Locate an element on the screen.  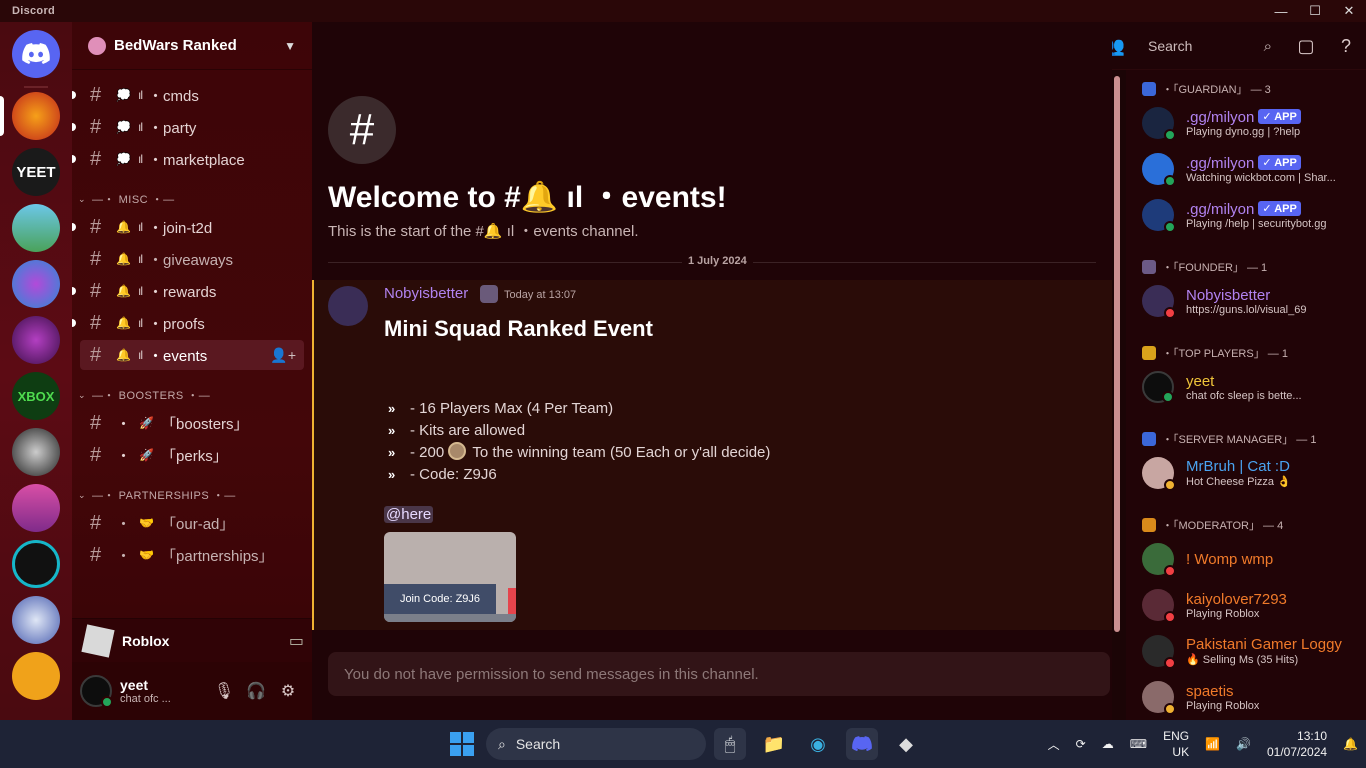
channel-proofs: # 🔔 ıl ・proofs is located at coordinates (188, 323).